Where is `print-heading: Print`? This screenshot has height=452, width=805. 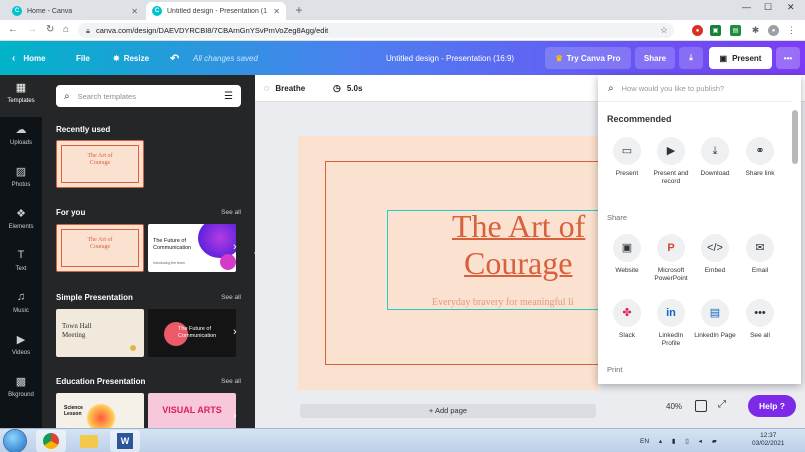
print-heading: Print is located at coordinates (615, 369).